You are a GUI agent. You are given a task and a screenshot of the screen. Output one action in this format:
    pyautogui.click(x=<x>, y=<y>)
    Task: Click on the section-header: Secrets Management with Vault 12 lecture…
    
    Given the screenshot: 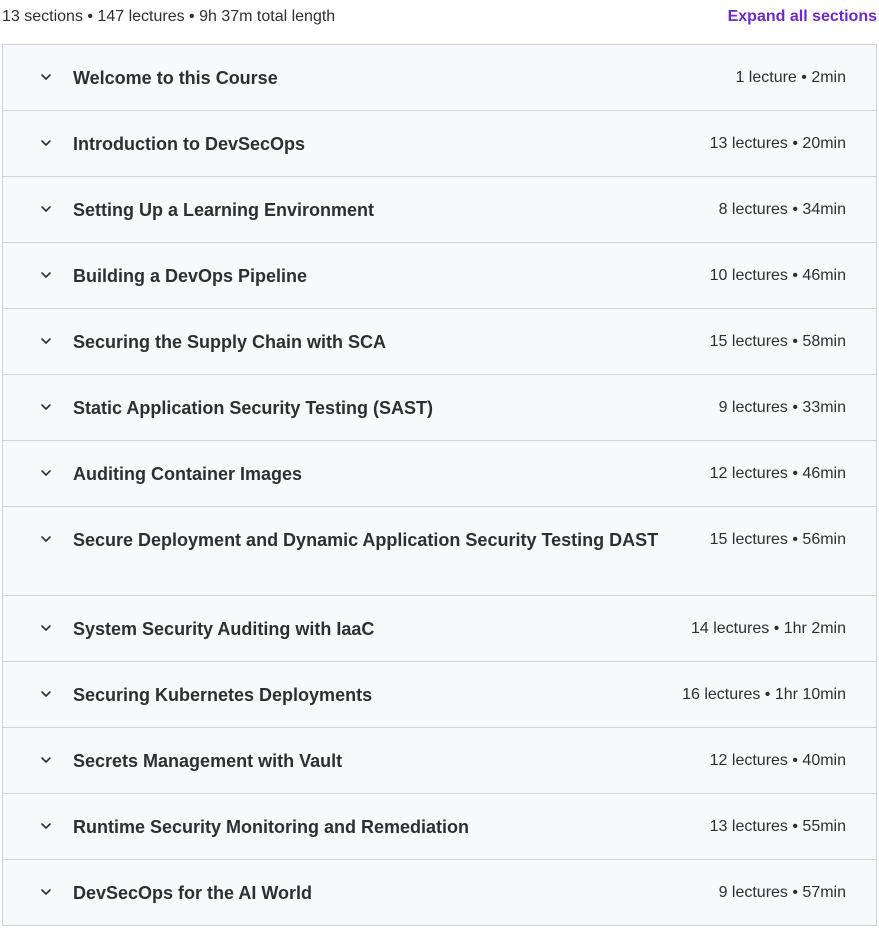 What is the action you would take?
    pyautogui.click(x=439, y=761)
    